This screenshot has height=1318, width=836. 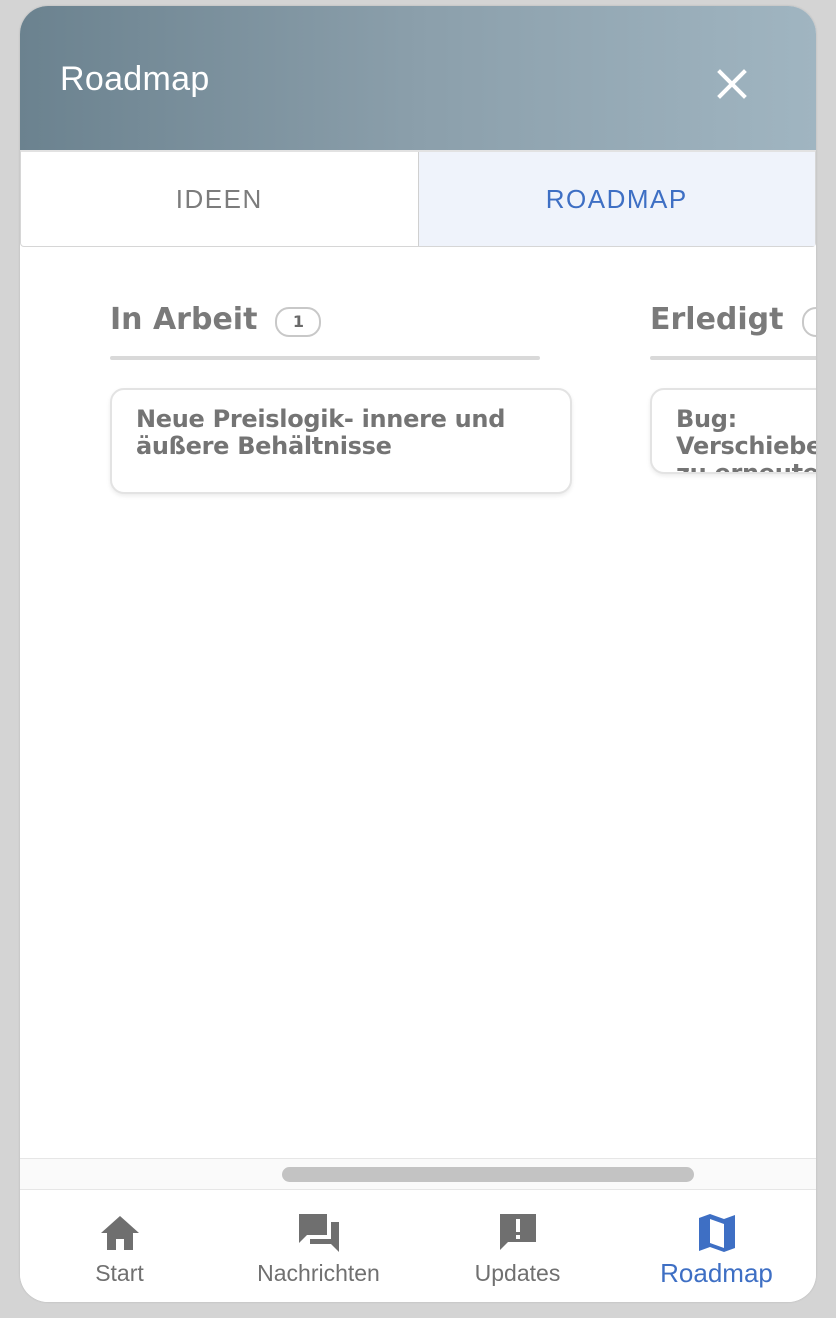 I want to click on column-header: In Arbeit 1, so click(x=216, y=319).